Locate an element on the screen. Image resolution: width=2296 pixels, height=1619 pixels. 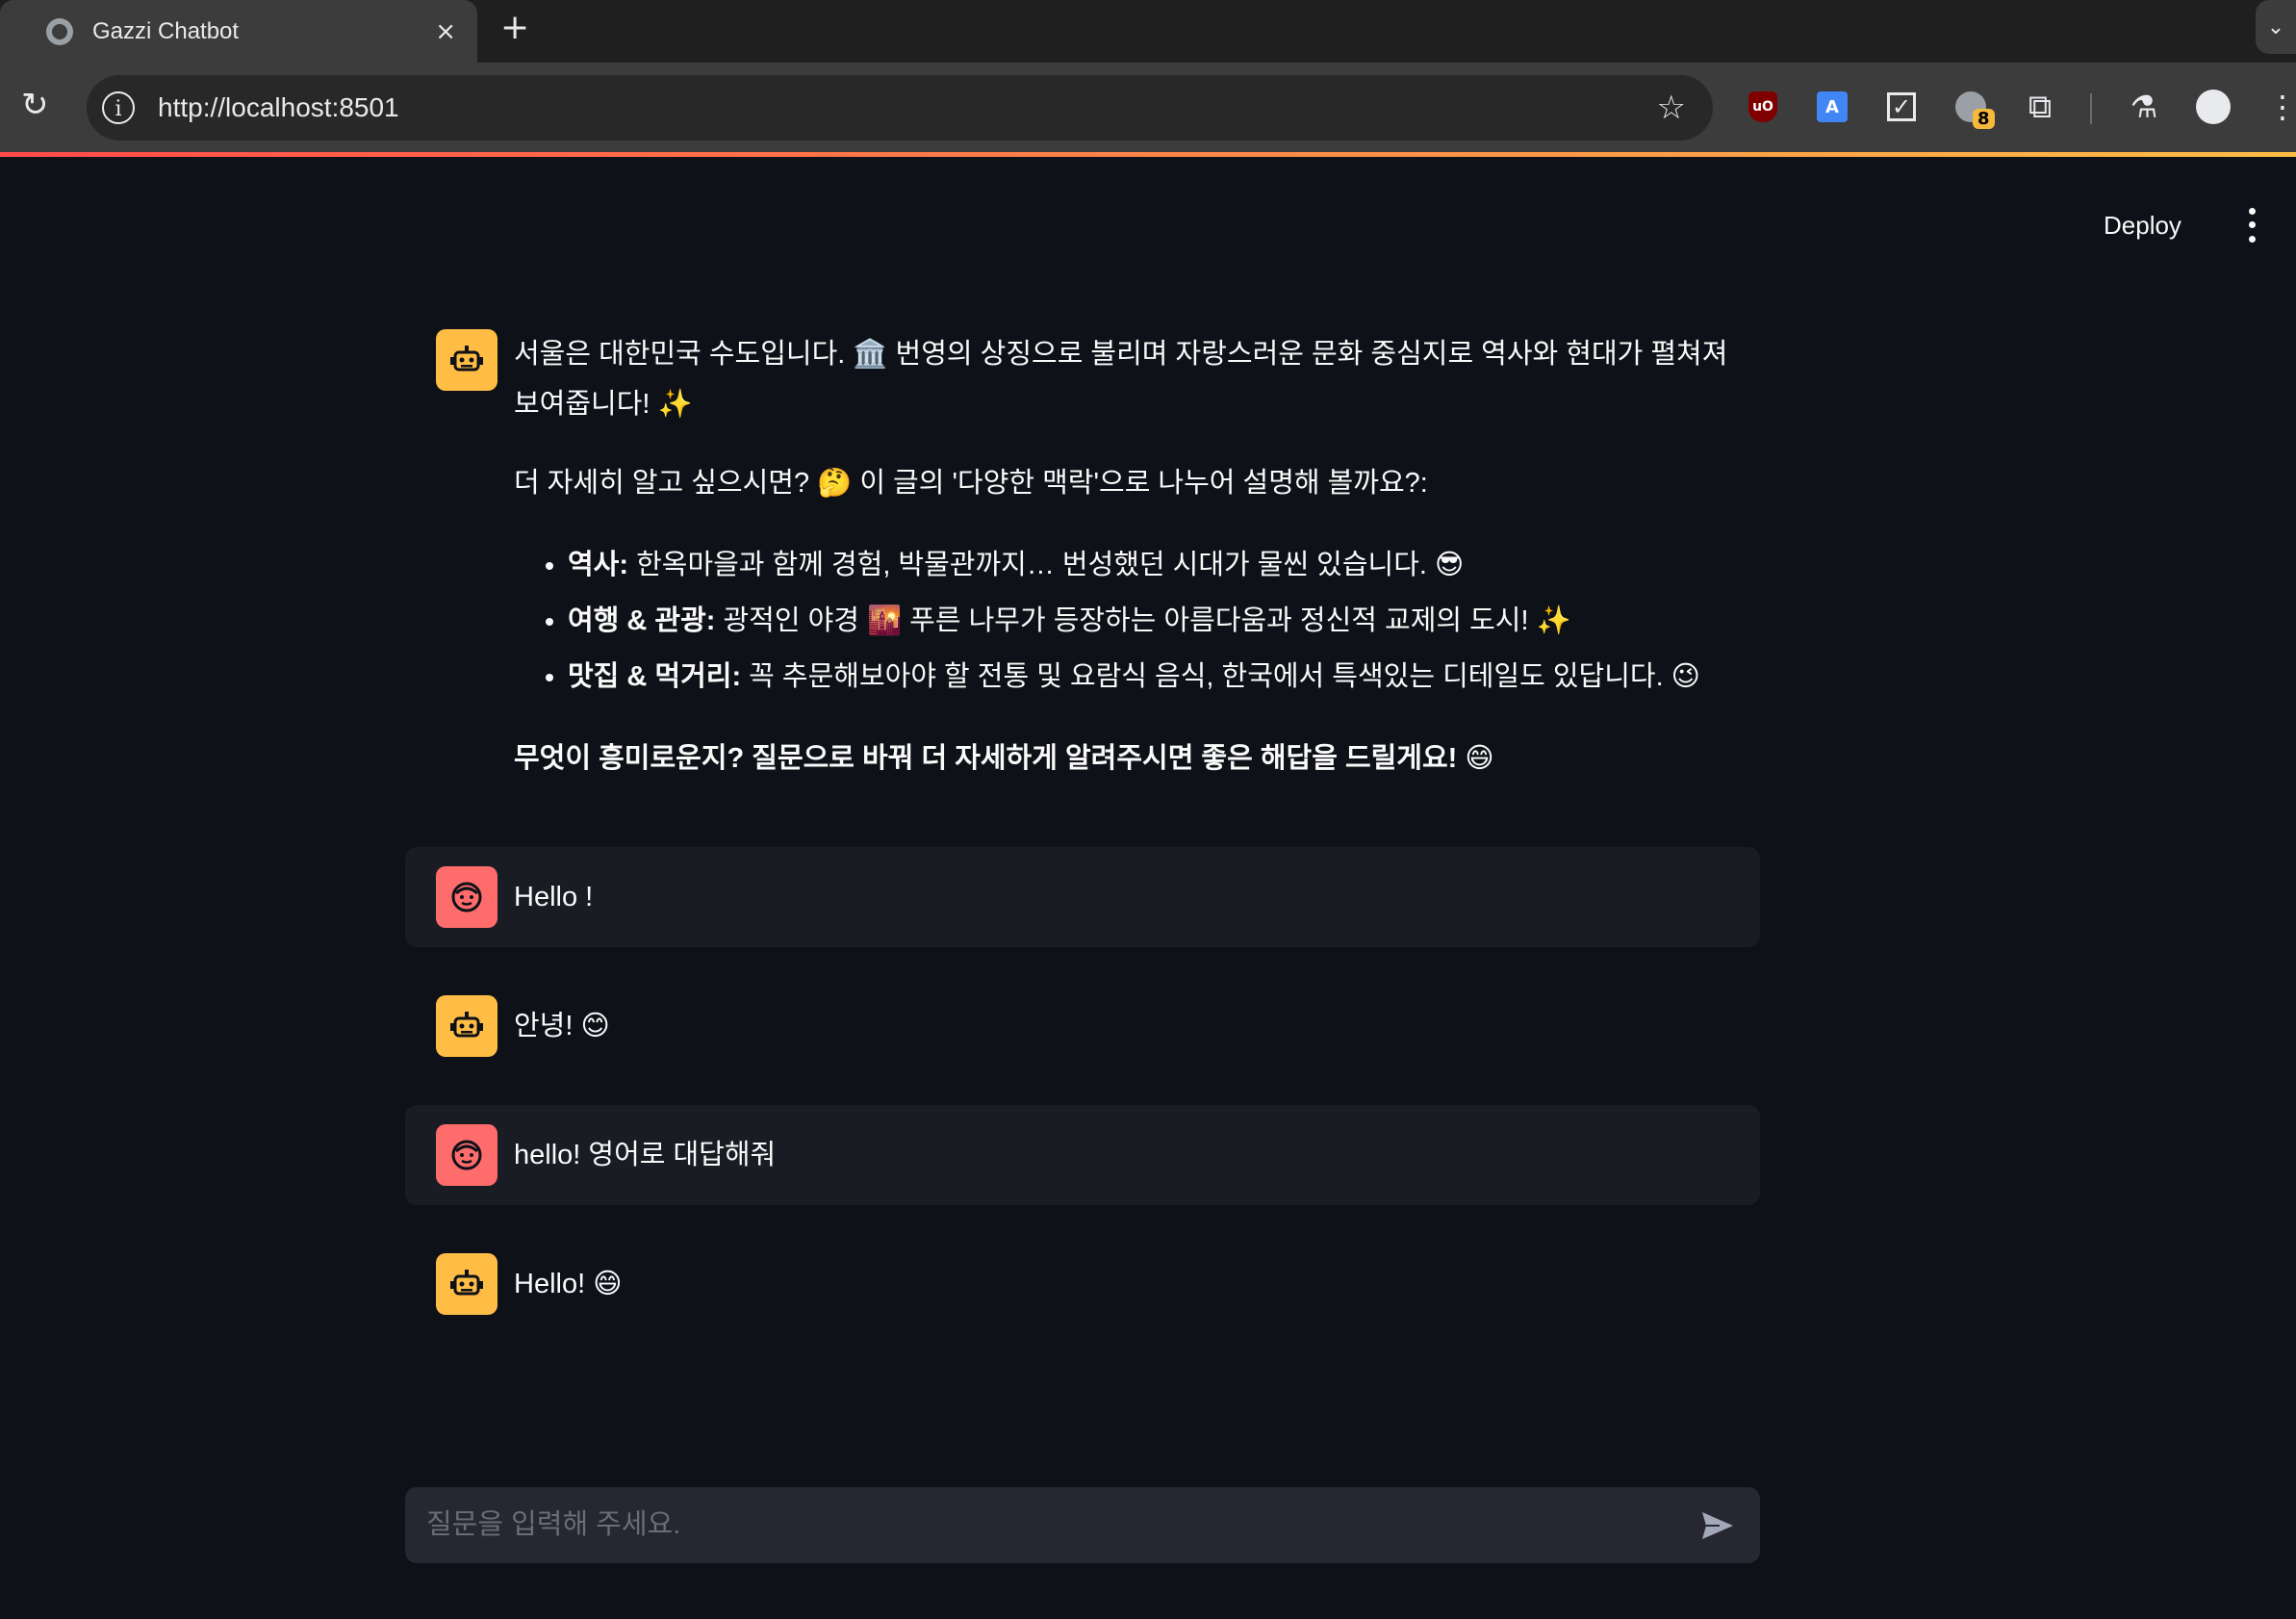
extensions-puzzle-icon: ⧉ is located at coordinates (2040, 107).